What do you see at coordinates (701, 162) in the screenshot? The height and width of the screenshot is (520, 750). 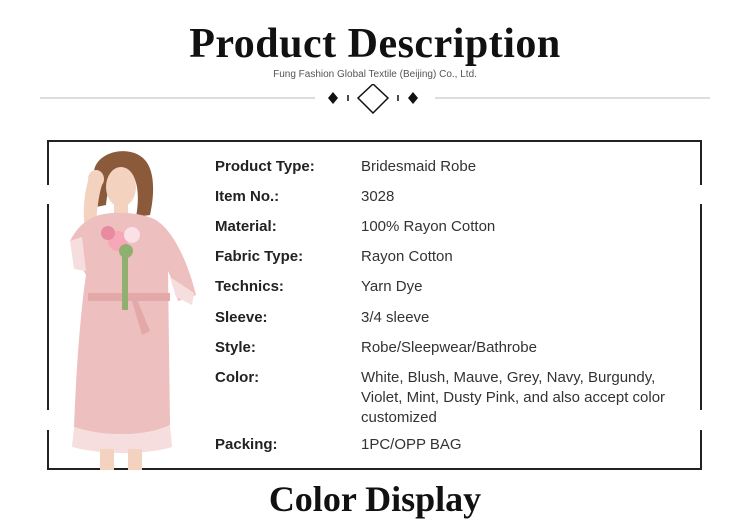 I see `frame-right-top` at bounding box center [701, 162].